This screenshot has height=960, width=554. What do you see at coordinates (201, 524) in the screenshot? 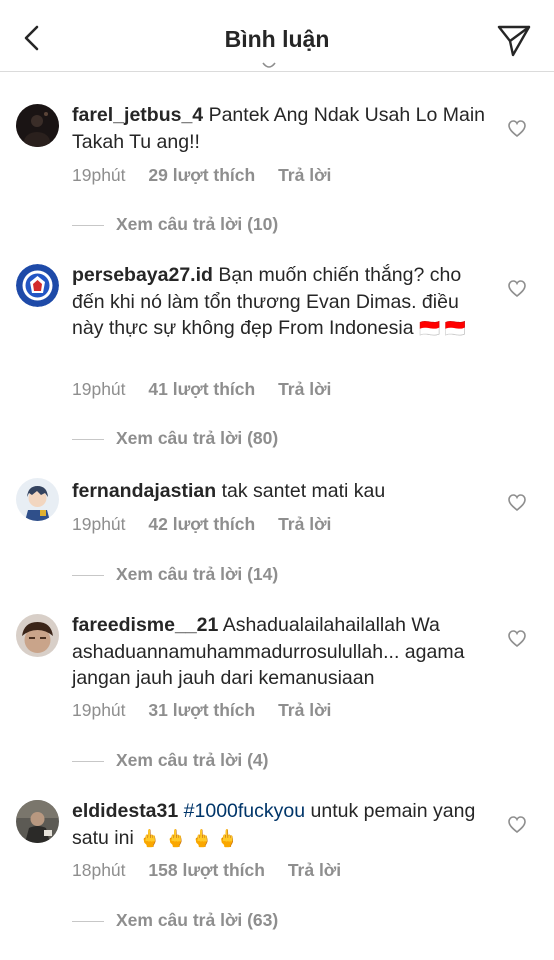
I see `likes-count: 42 lượt thích` at bounding box center [201, 524].